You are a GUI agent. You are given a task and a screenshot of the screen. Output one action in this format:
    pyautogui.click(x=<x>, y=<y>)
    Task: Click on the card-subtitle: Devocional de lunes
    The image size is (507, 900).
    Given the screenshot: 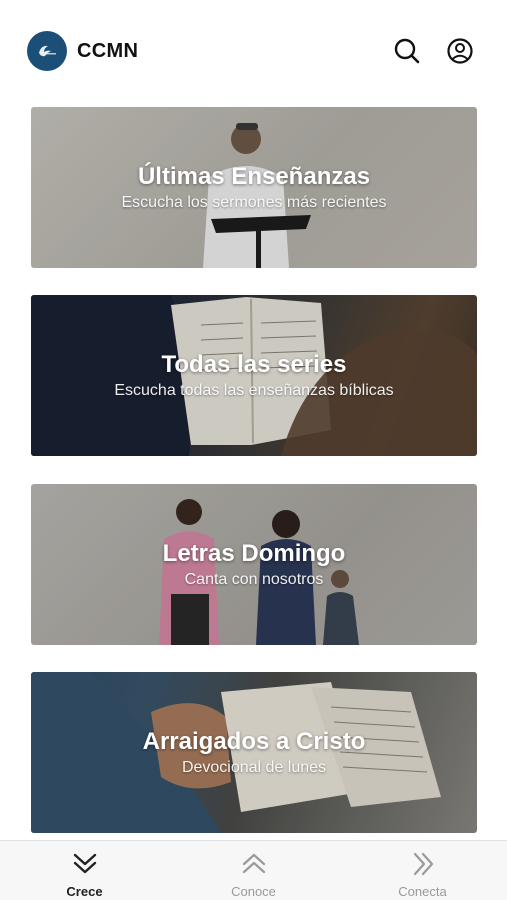 What is the action you would take?
    pyautogui.click(x=254, y=767)
    